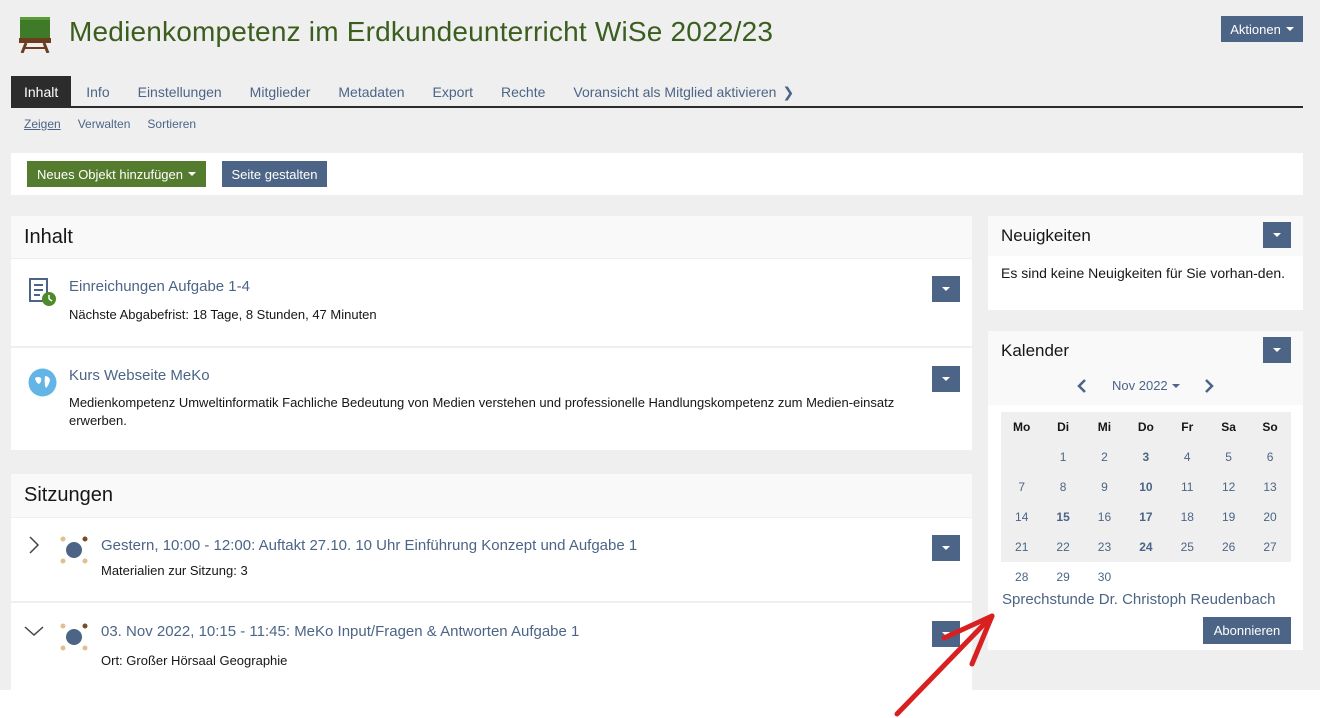 Image resolution: width=1320 pixels, height=718 pixels. I want to click on calendar-day: 29, so click(1062, 577).